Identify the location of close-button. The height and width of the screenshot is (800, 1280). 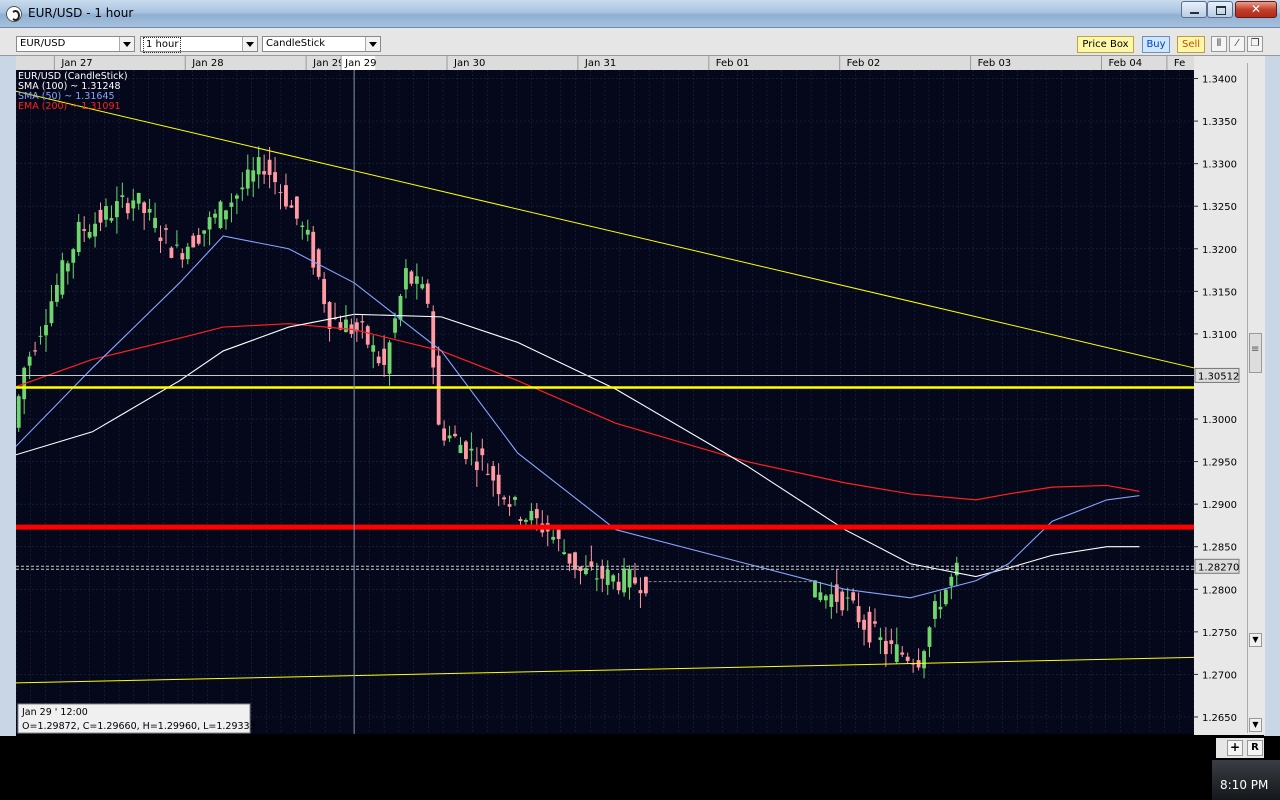
(1256, 9).